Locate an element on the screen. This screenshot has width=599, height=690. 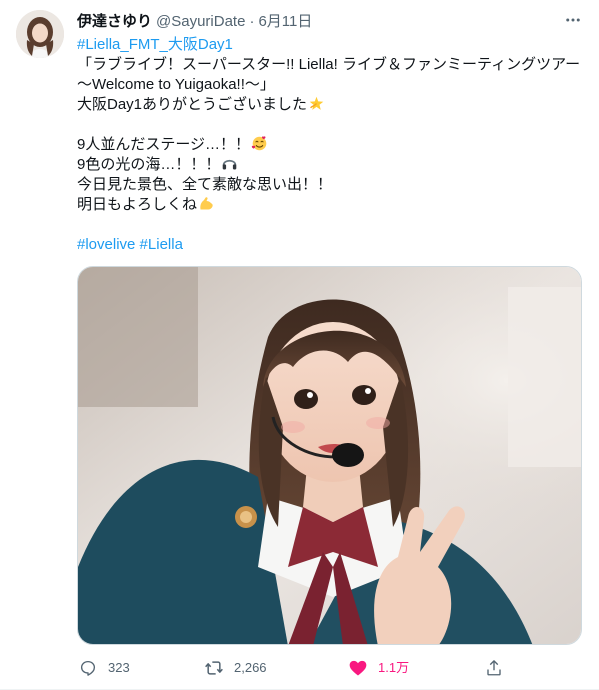
like-button: 1.1万 is located at coordinates (378, 668).